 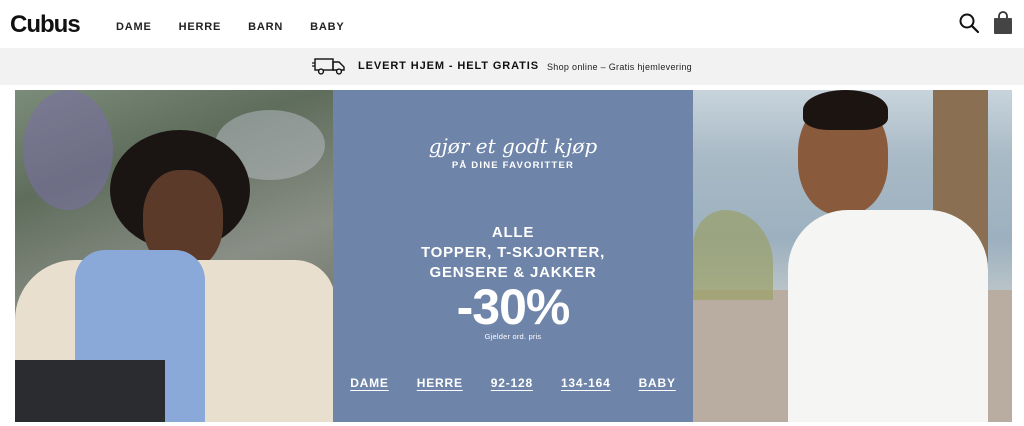 What do you see at coordinates (440, 383) in the screenshot?
I see `link-herre: HERRE` at bounding box center [440, 383].